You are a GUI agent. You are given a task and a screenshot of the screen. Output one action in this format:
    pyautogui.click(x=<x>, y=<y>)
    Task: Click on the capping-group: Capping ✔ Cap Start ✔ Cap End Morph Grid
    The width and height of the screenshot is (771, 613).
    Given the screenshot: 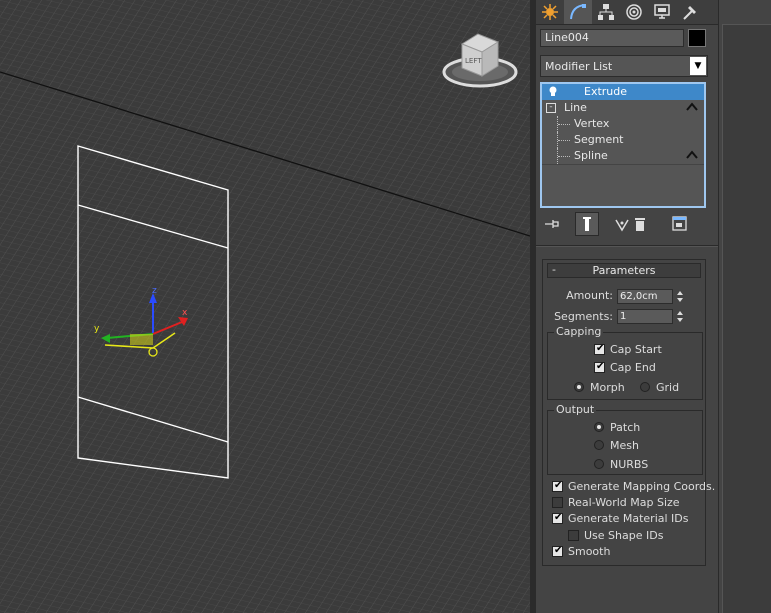 What is the action you would take?
    pyautogui.click(x=625, y=362)
    